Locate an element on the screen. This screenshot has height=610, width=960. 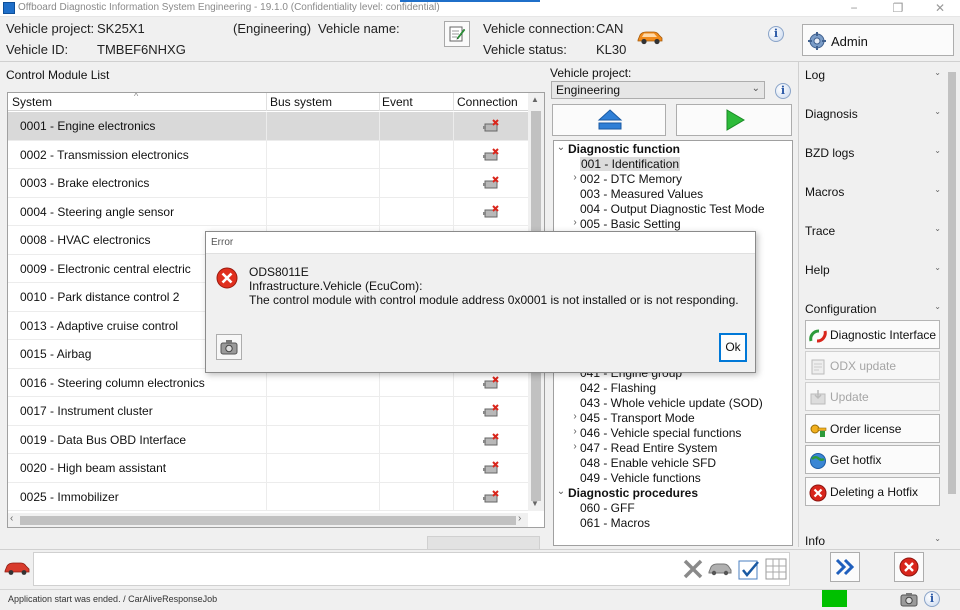
car-gray-icon is located at coordinates (720, 569).